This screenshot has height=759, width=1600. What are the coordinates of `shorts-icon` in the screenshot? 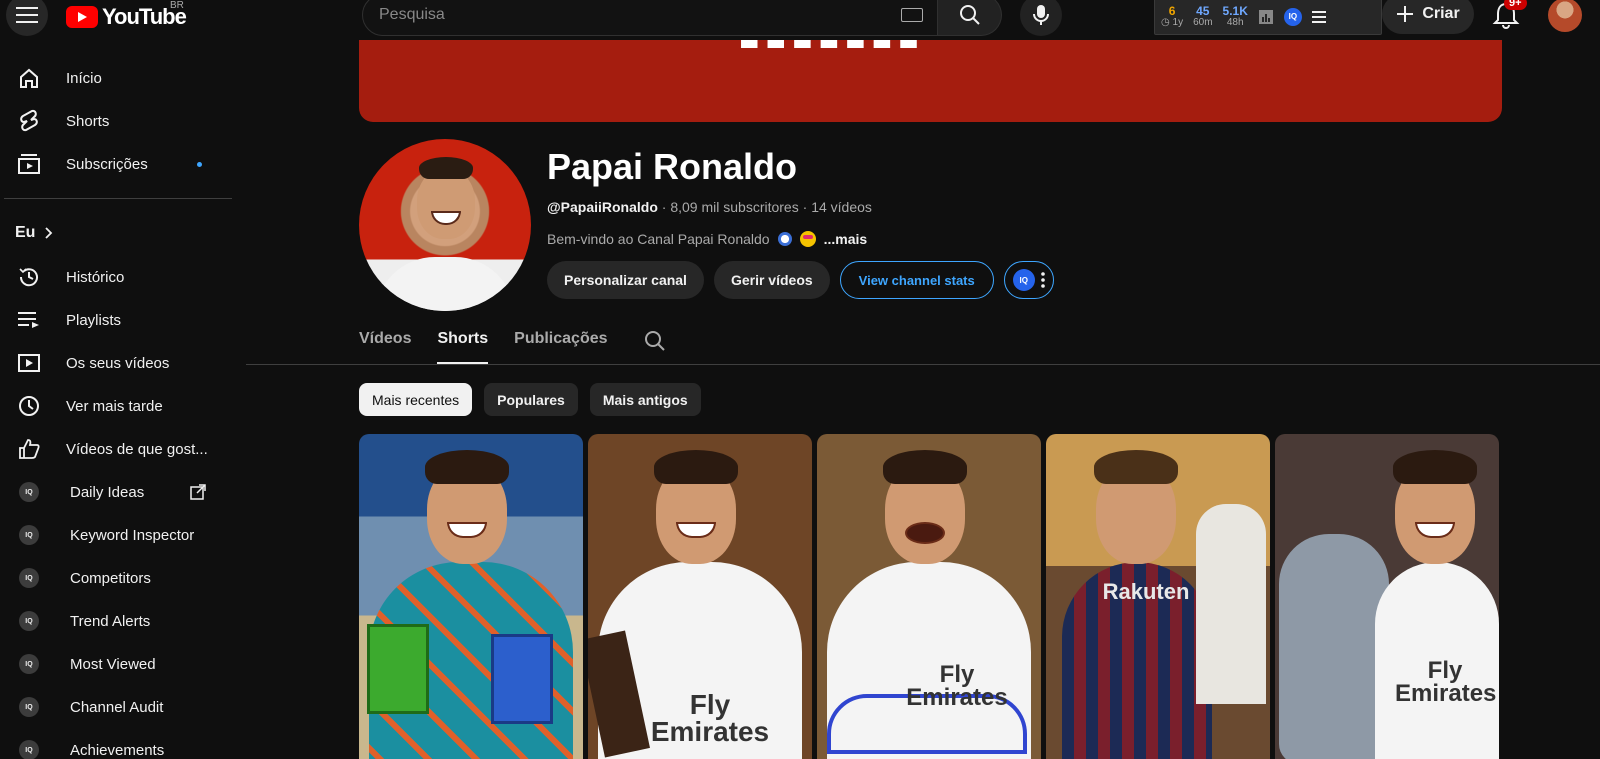 It's located at (29, 121).